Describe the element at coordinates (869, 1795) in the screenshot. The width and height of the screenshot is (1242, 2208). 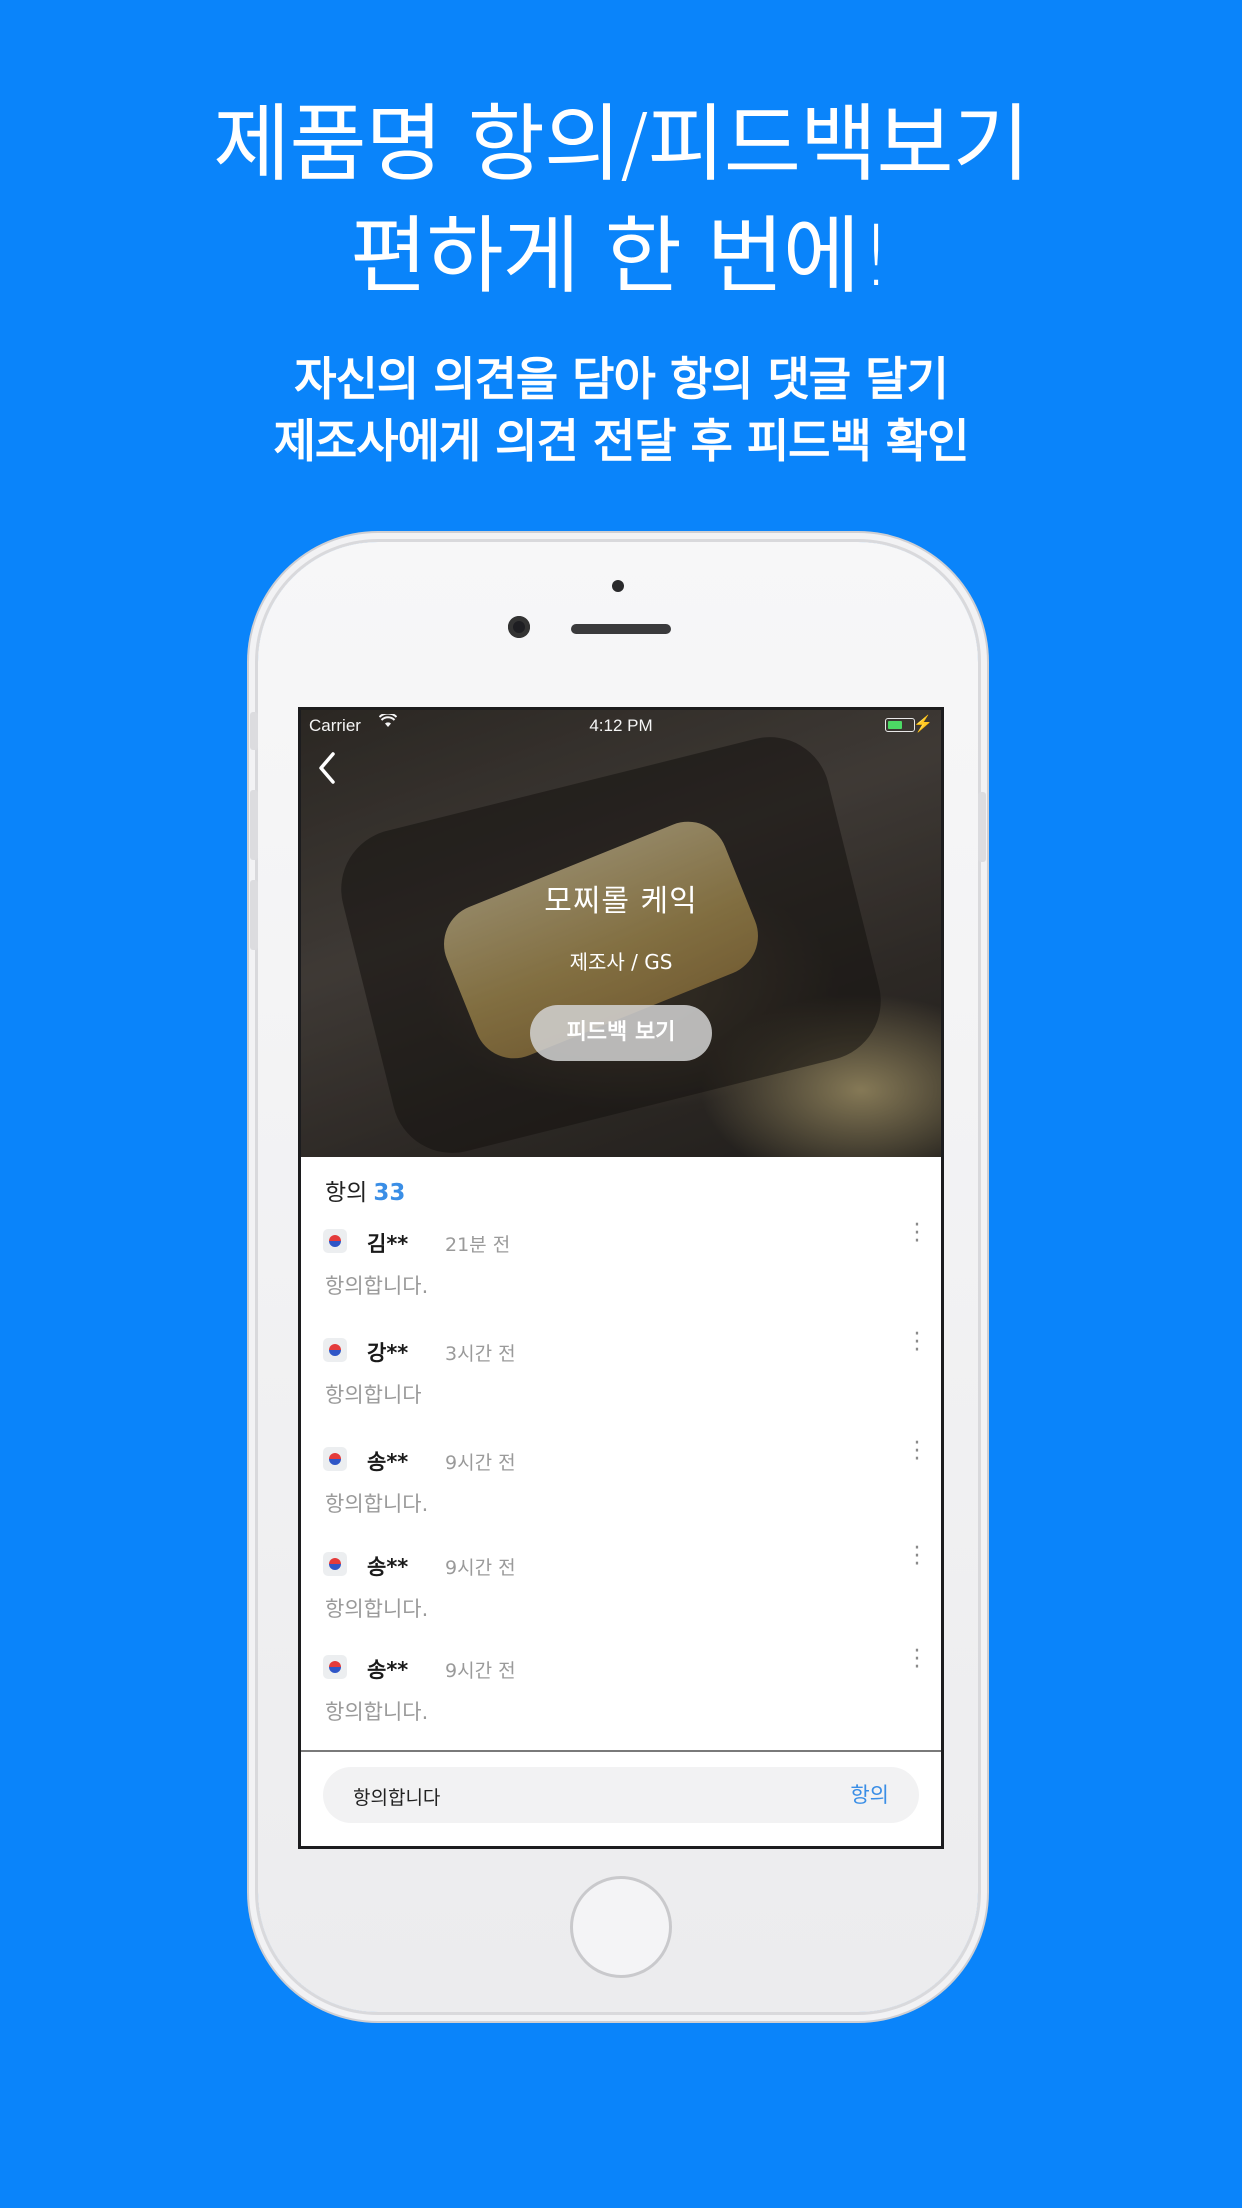
I see `submit-protest-button: 항의` at that location.